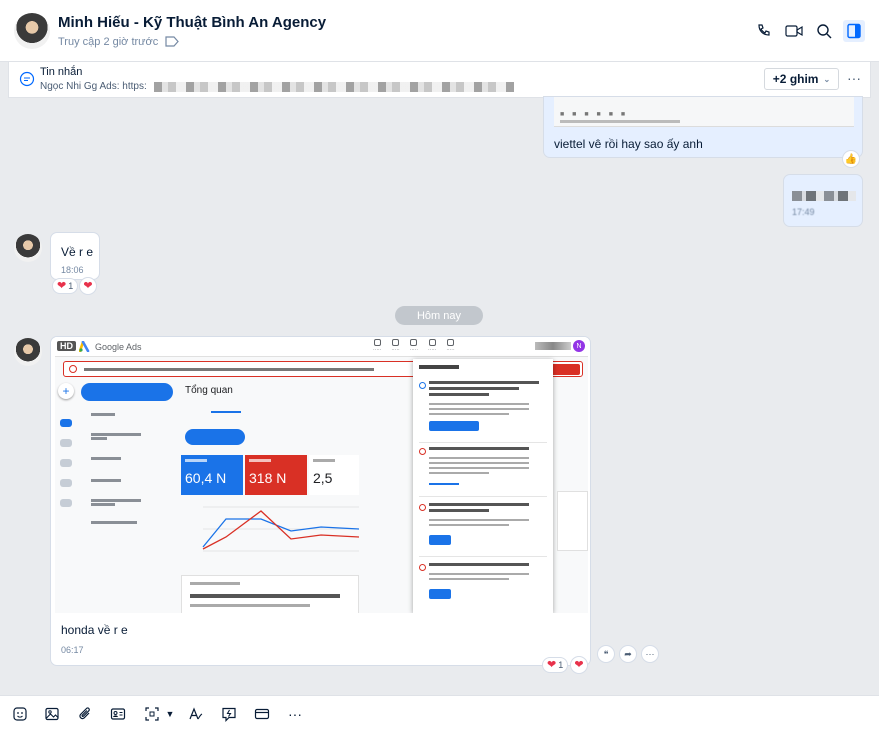  I want to click on alert-text, so click(229, 369).